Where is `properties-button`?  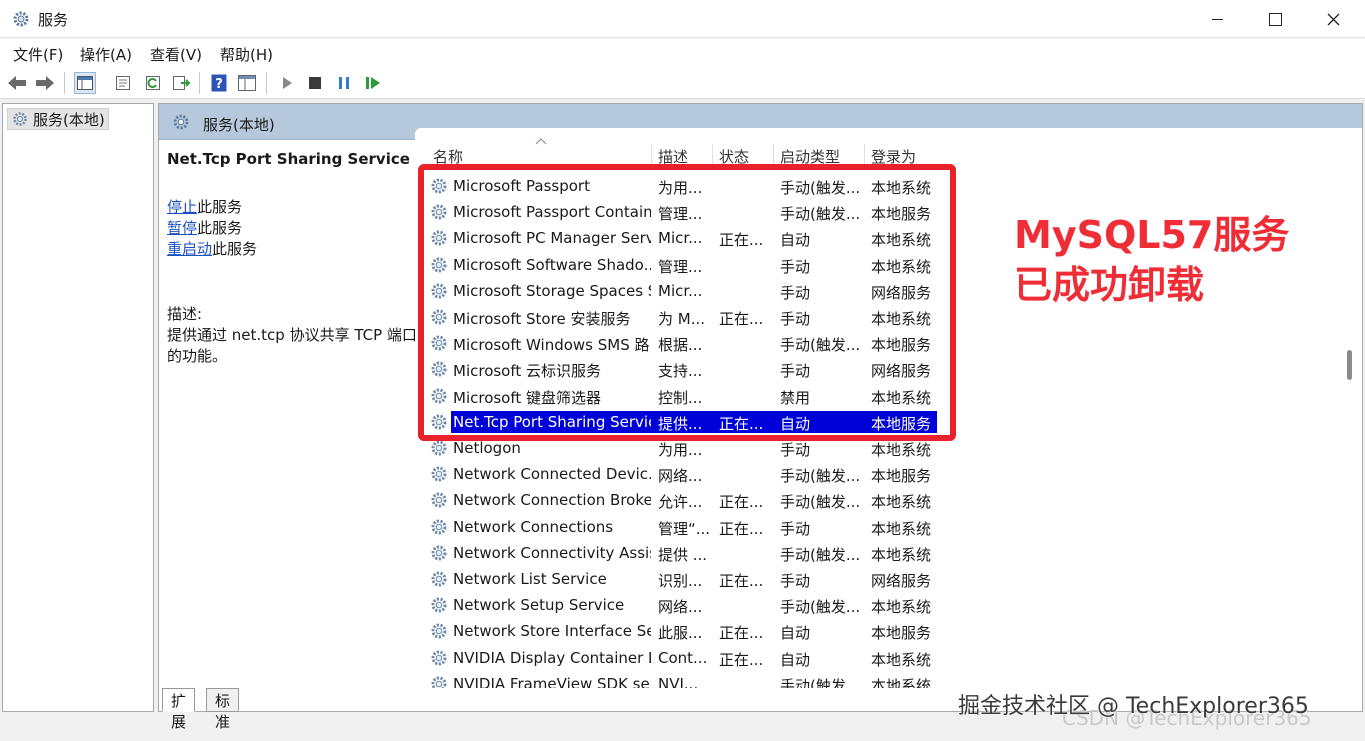 properties-button is located at coordinates (123, 83).